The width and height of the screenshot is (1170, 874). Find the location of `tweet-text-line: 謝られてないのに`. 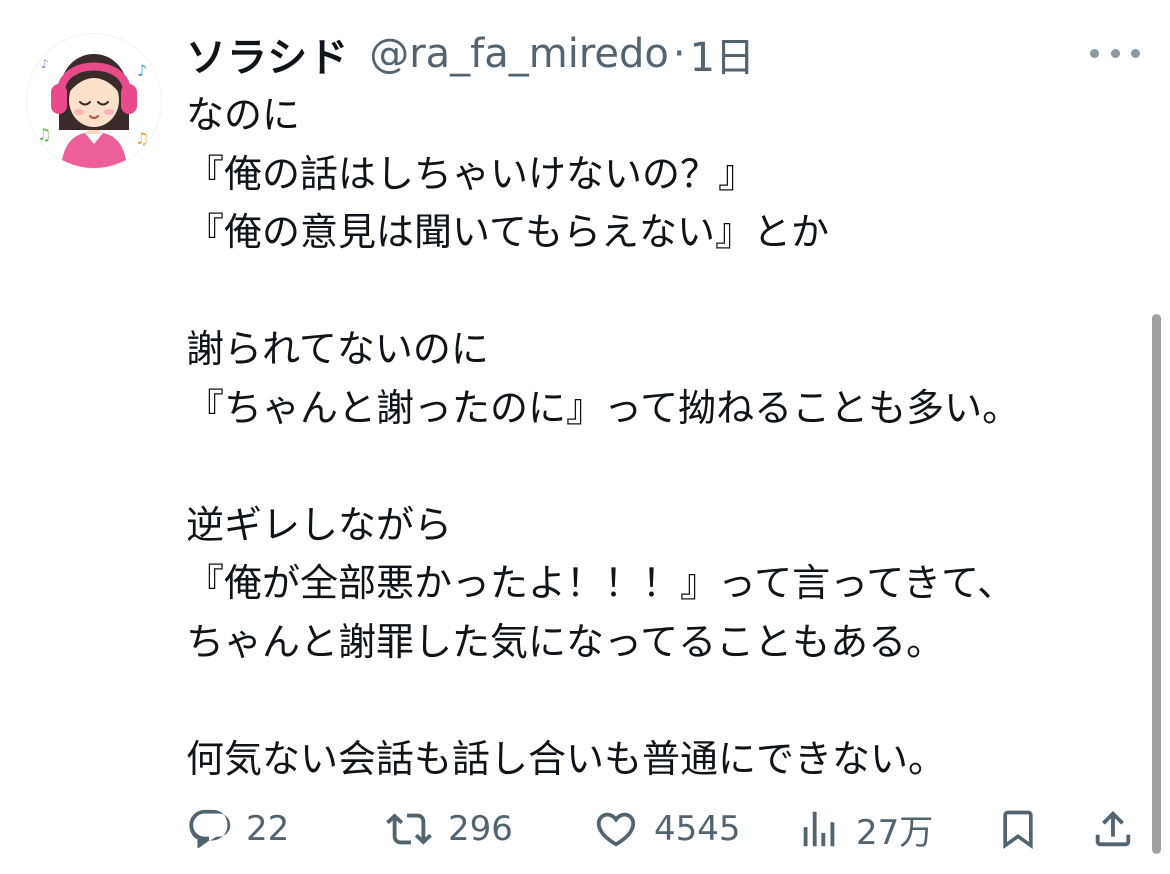

tweet-text-line: 謝られてないのに is located at coordinates (337, 349).